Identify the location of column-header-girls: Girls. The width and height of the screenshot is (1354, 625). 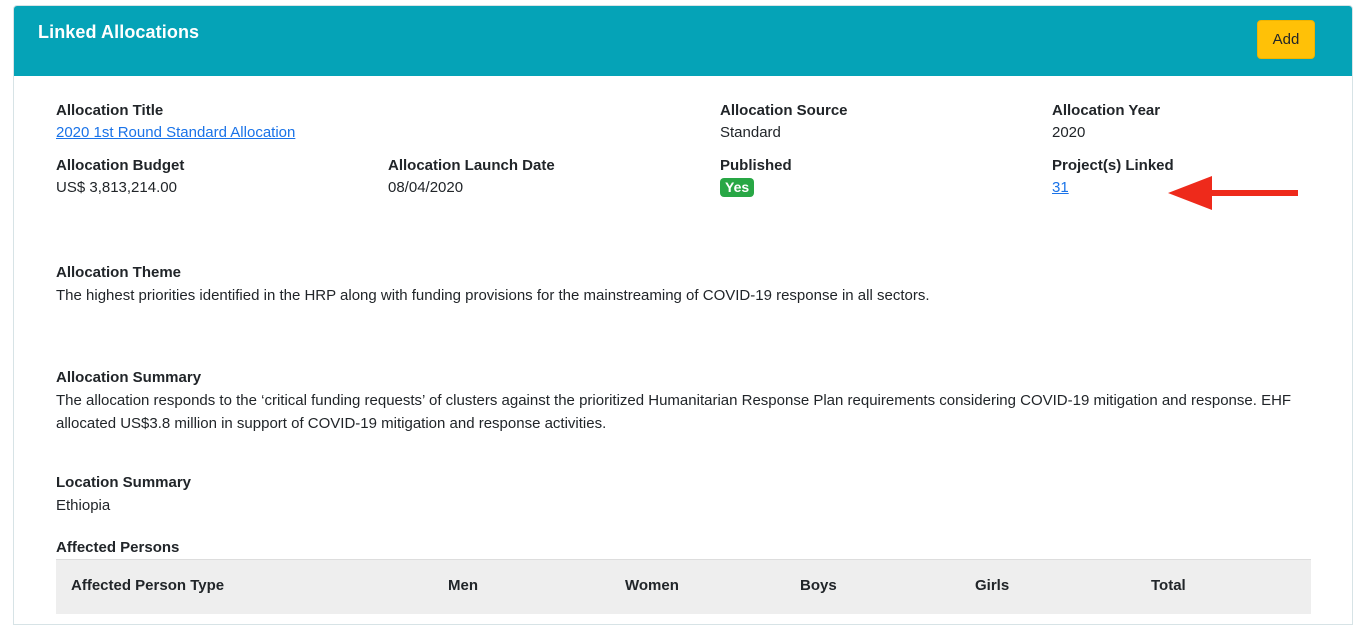
(992, 585).